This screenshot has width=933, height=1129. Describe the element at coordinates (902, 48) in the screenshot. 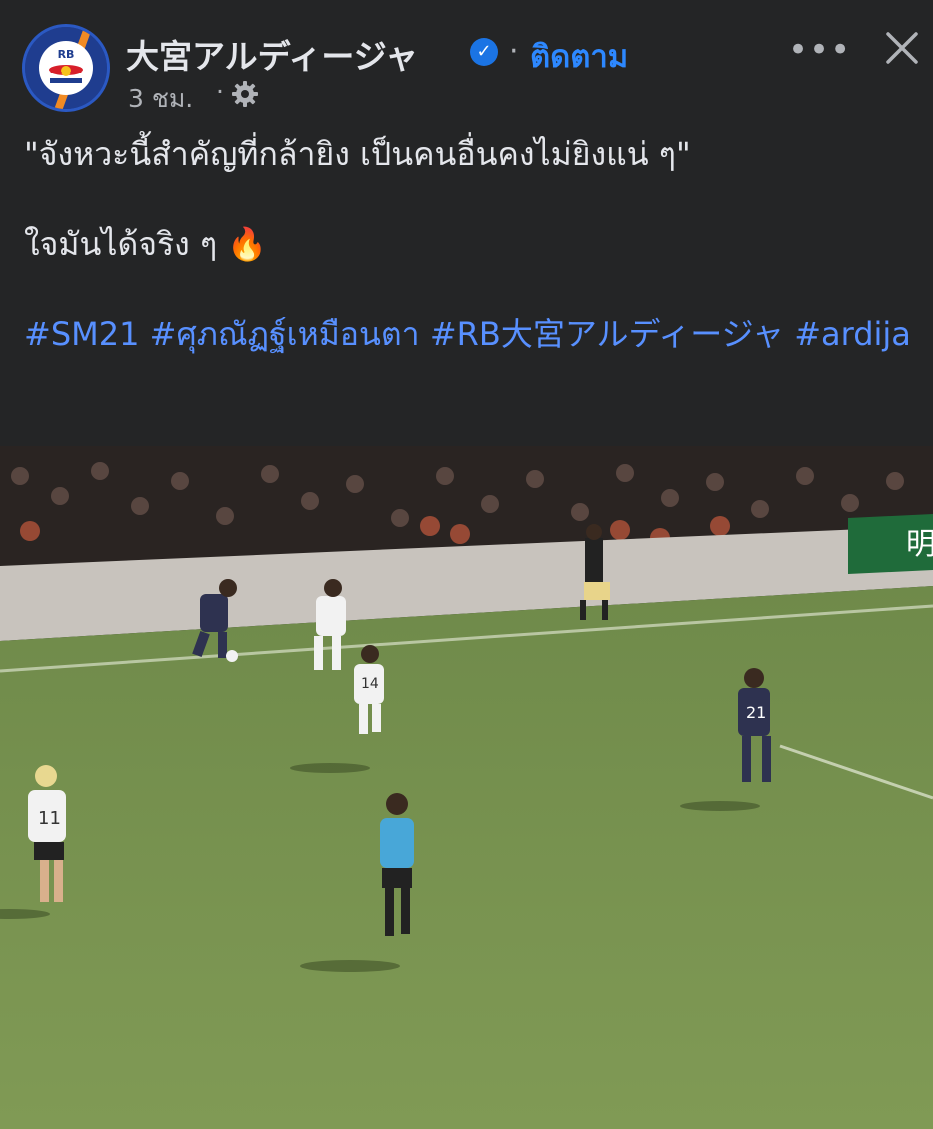

I see `close-icon` at that location.